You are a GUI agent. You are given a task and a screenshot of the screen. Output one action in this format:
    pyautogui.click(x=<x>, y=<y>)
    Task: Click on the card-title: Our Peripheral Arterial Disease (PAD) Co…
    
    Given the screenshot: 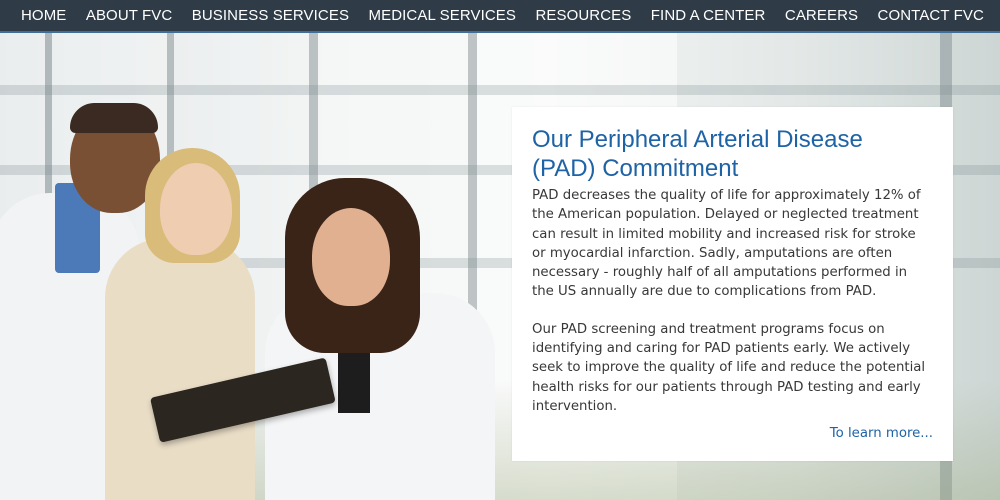 What is the action you would take?
    pyautogui.click(x=697, y=154)
    